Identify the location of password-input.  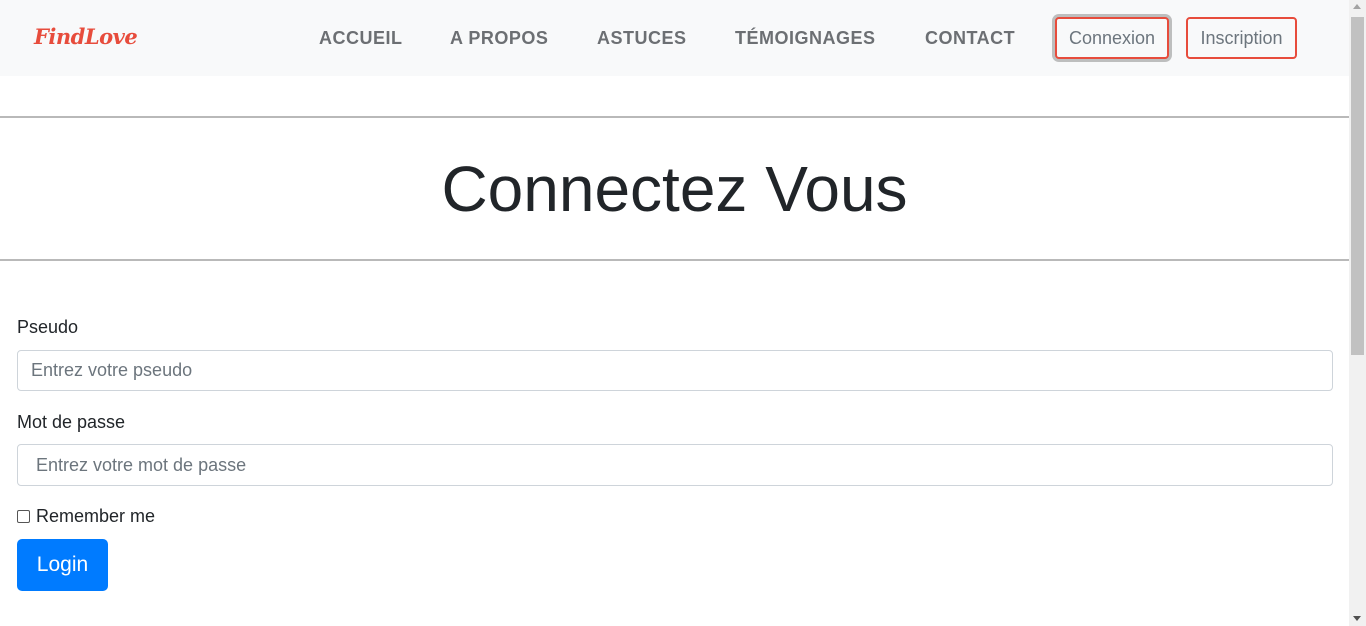
(675, 465).